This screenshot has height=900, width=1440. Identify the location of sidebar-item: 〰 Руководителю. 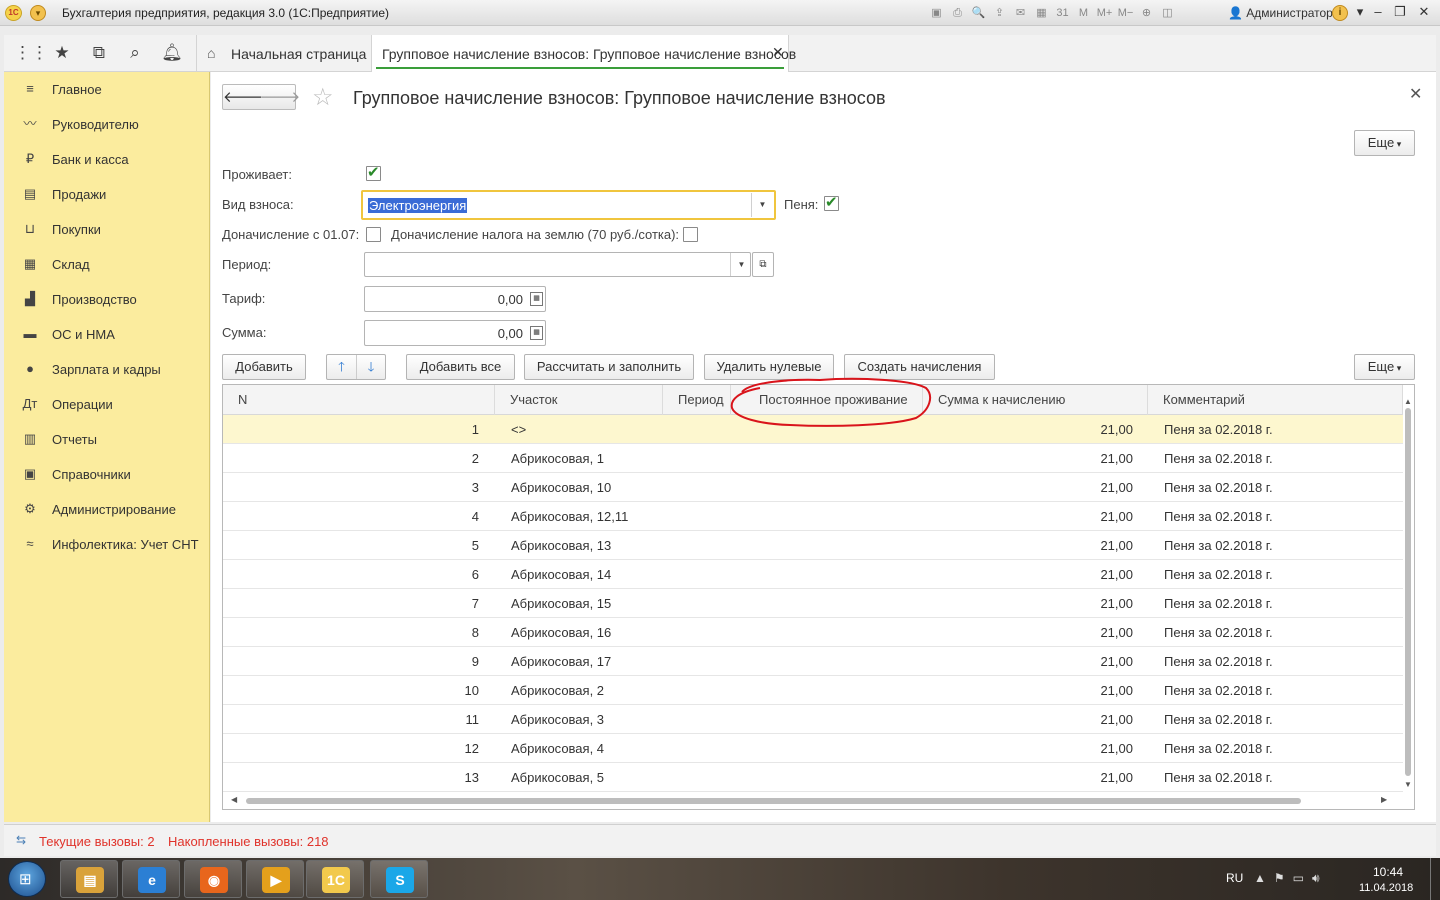
(107, 124).